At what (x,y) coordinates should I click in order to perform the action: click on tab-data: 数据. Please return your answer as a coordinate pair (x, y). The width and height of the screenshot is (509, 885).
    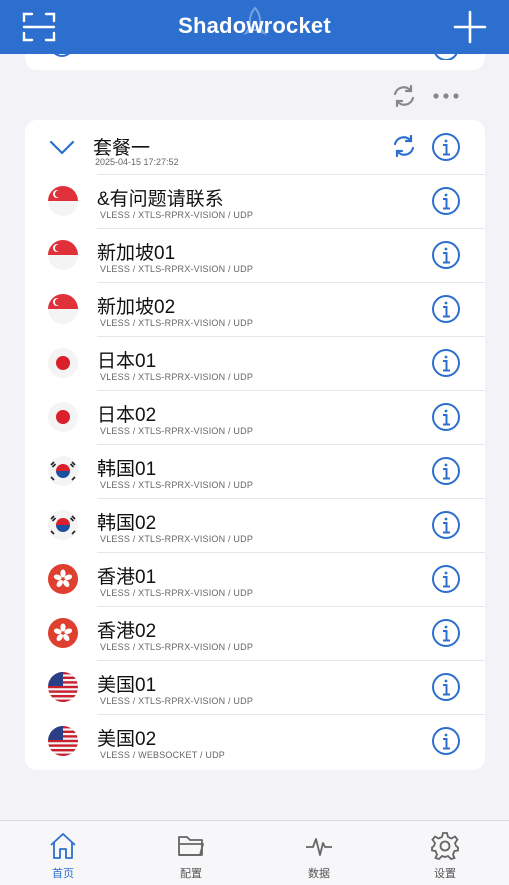
    Looking at the image, I should click on (319, 853).